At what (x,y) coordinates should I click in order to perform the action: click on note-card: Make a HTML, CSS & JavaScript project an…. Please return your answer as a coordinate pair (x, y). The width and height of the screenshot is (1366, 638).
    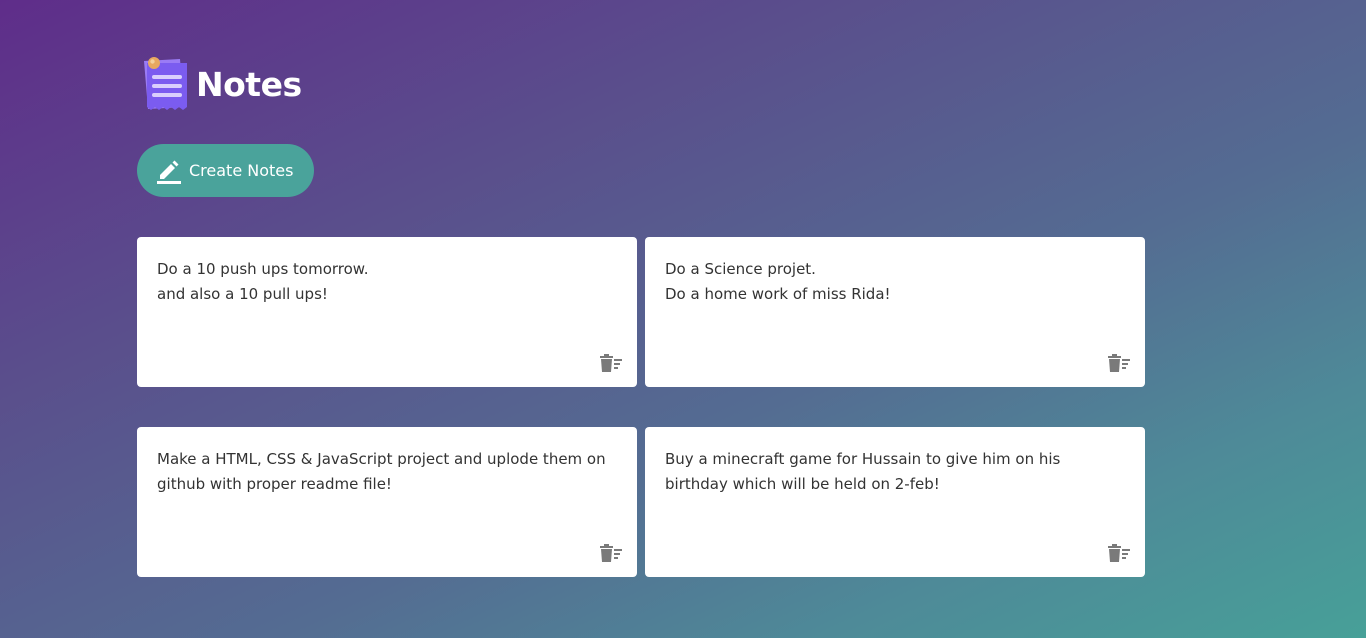
    Looking at the image, I should click on (387, 502).